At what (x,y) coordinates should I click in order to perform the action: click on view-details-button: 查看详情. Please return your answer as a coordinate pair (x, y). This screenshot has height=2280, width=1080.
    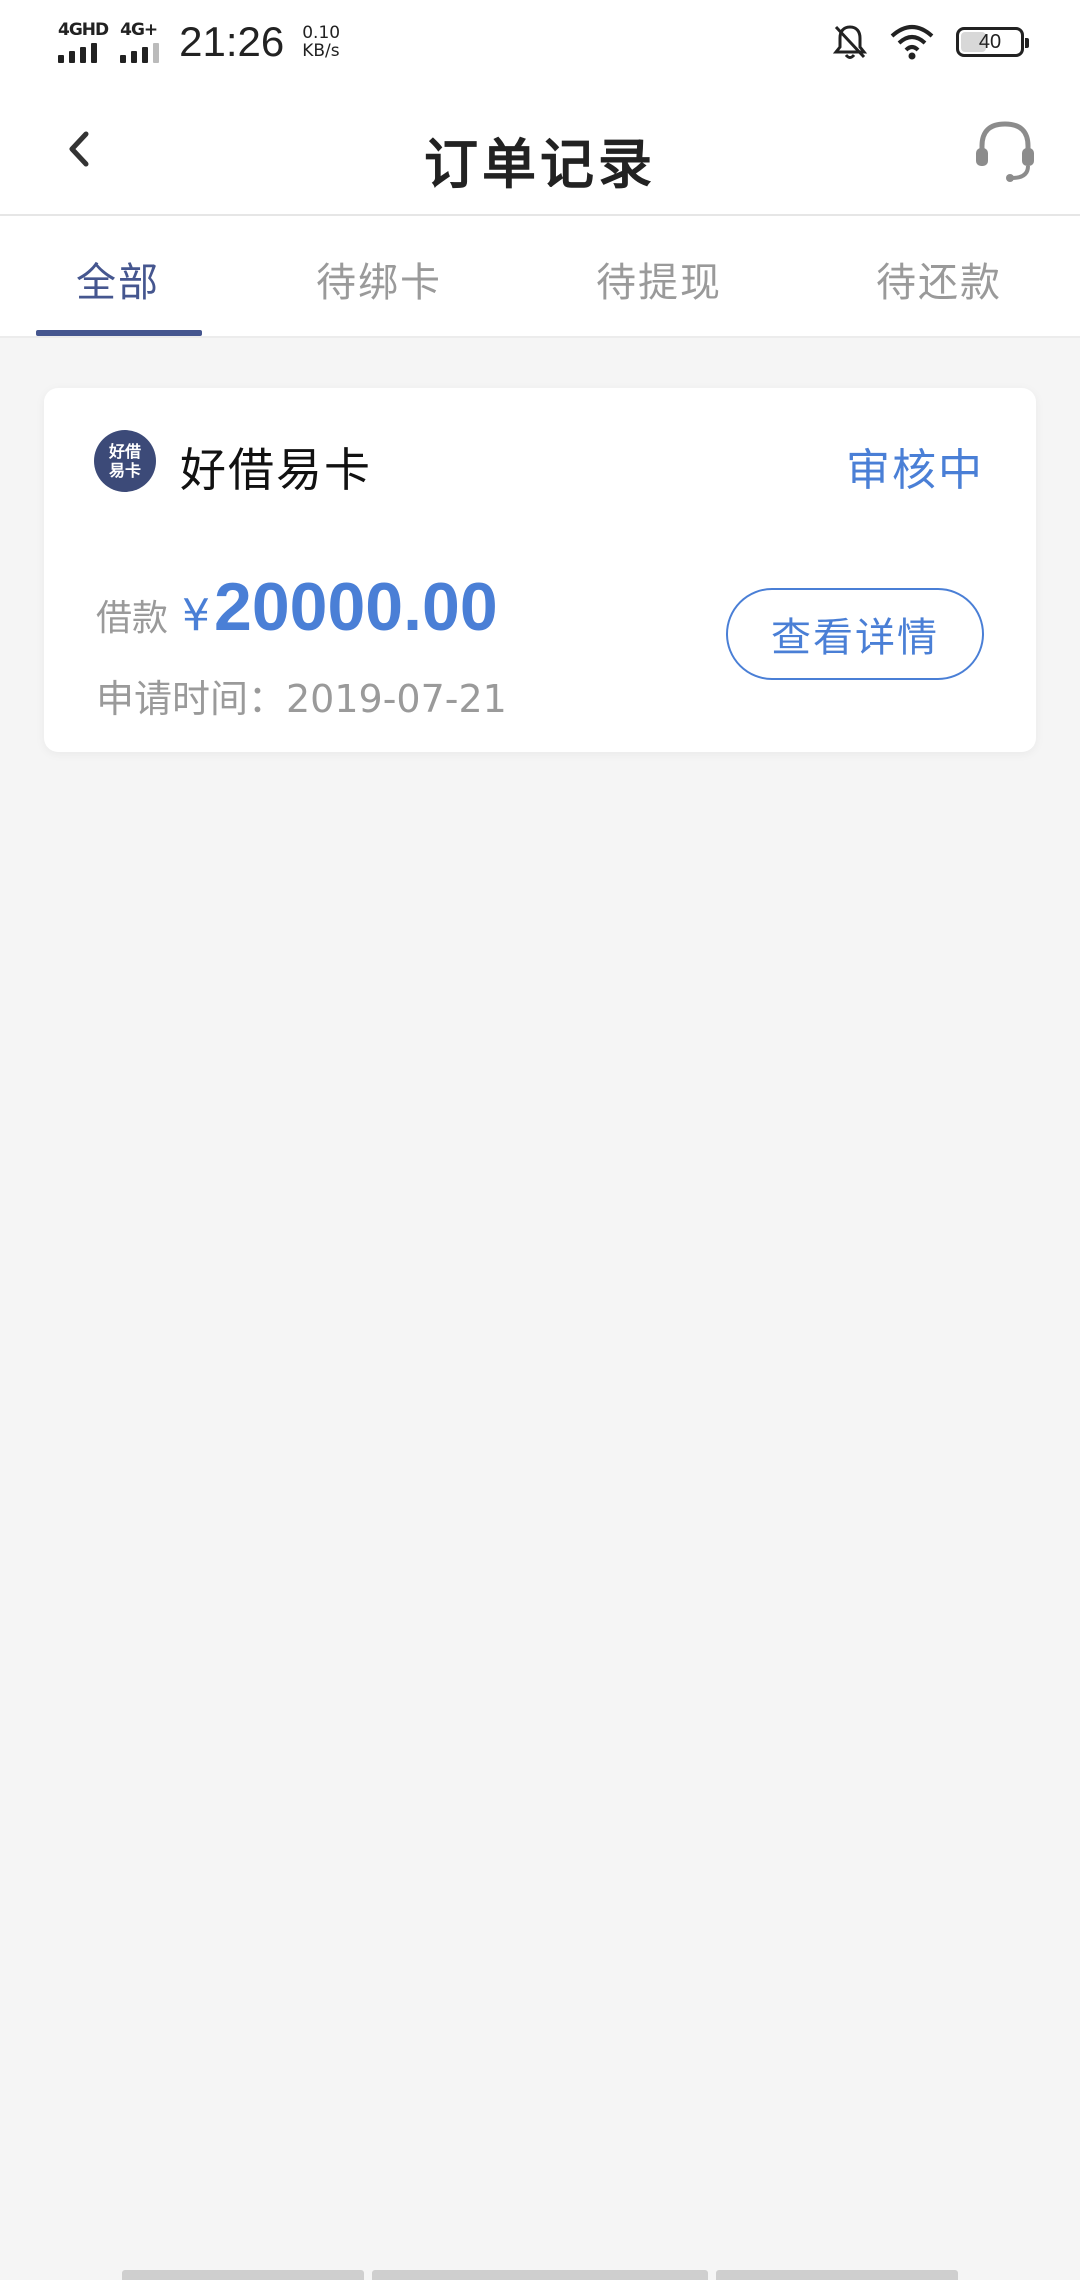
    Looking at the image, I should click on (855, 634).